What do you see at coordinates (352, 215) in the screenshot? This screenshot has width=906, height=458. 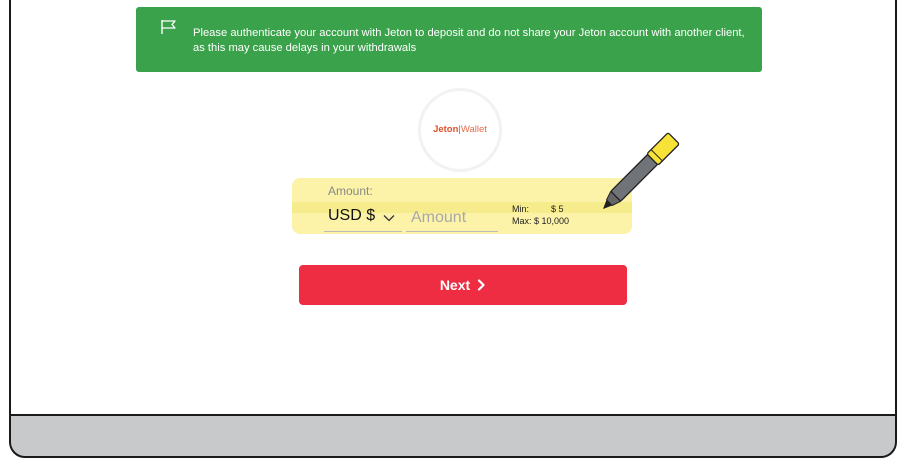 I see `currency-value: USD $` at bounding box center [352, 215].